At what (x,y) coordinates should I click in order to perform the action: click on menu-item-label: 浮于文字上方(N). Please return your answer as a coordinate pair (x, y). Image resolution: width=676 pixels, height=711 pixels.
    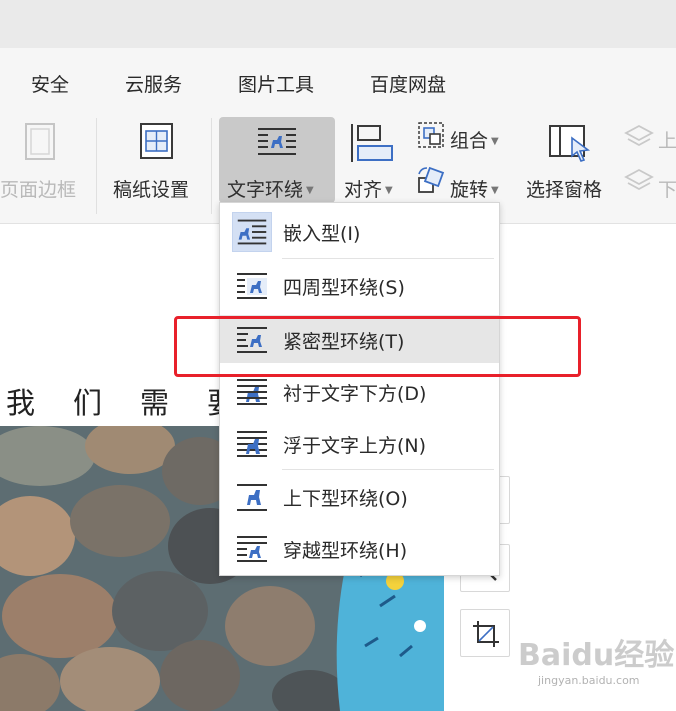
    Looking at the image, I should click on (355, 446).